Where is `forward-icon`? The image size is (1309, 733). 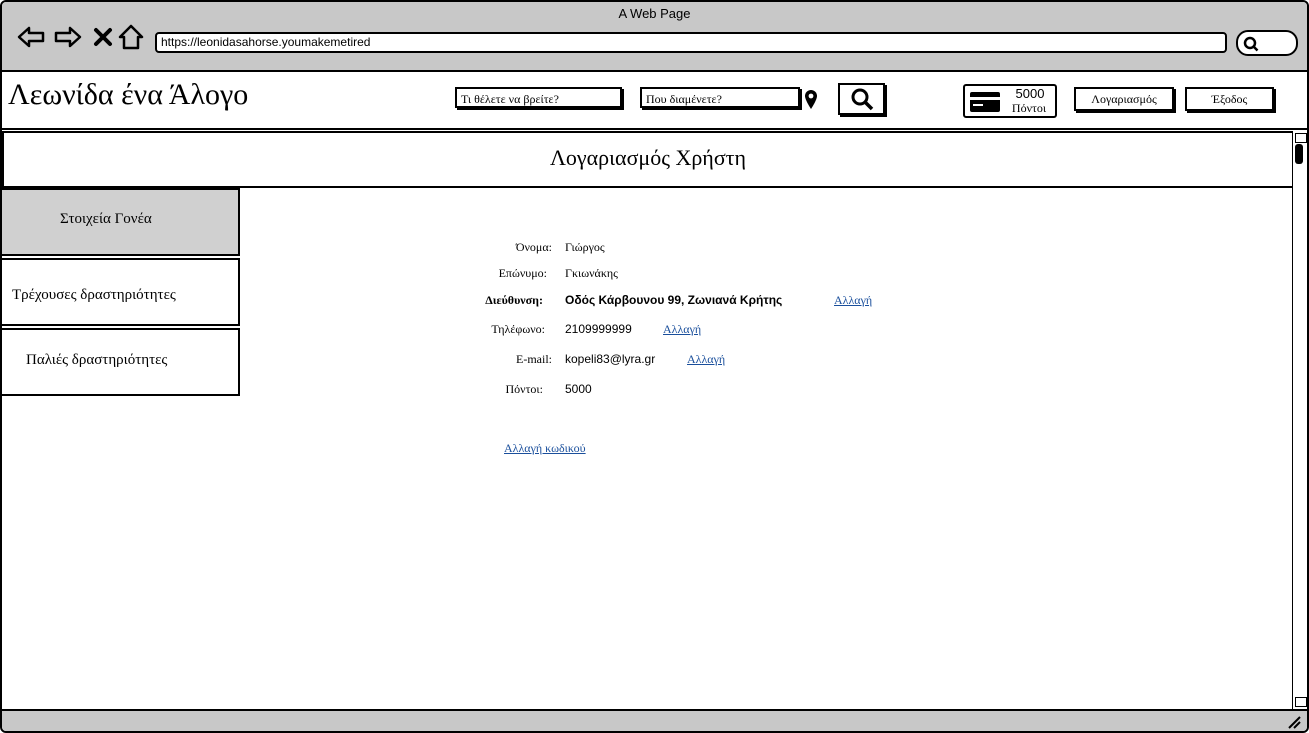
forward-icon is located at coordinates (68, 37).